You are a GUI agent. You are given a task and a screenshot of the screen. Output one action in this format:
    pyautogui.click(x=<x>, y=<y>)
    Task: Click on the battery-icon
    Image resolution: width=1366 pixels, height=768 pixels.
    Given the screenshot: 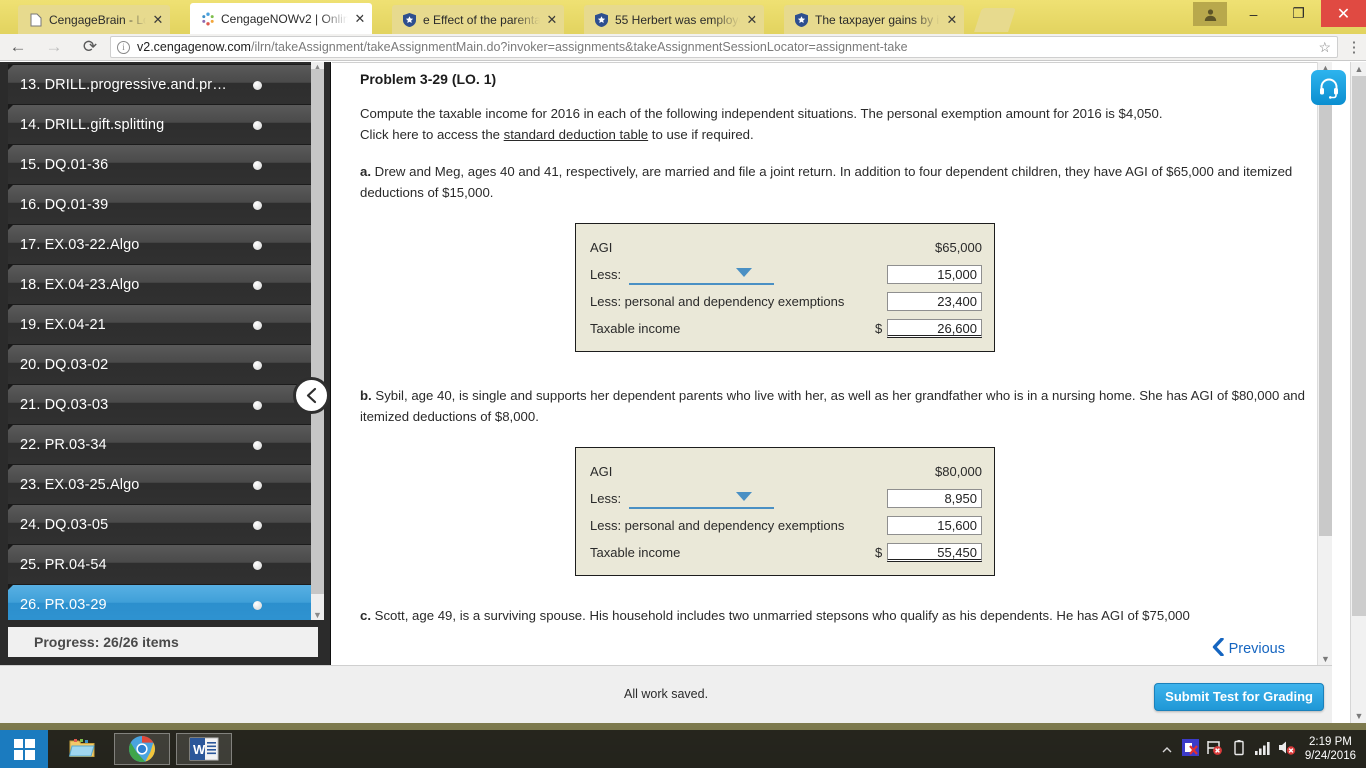 What is the action you would take?
    pyautogui.click(x=1239, y=749)
    